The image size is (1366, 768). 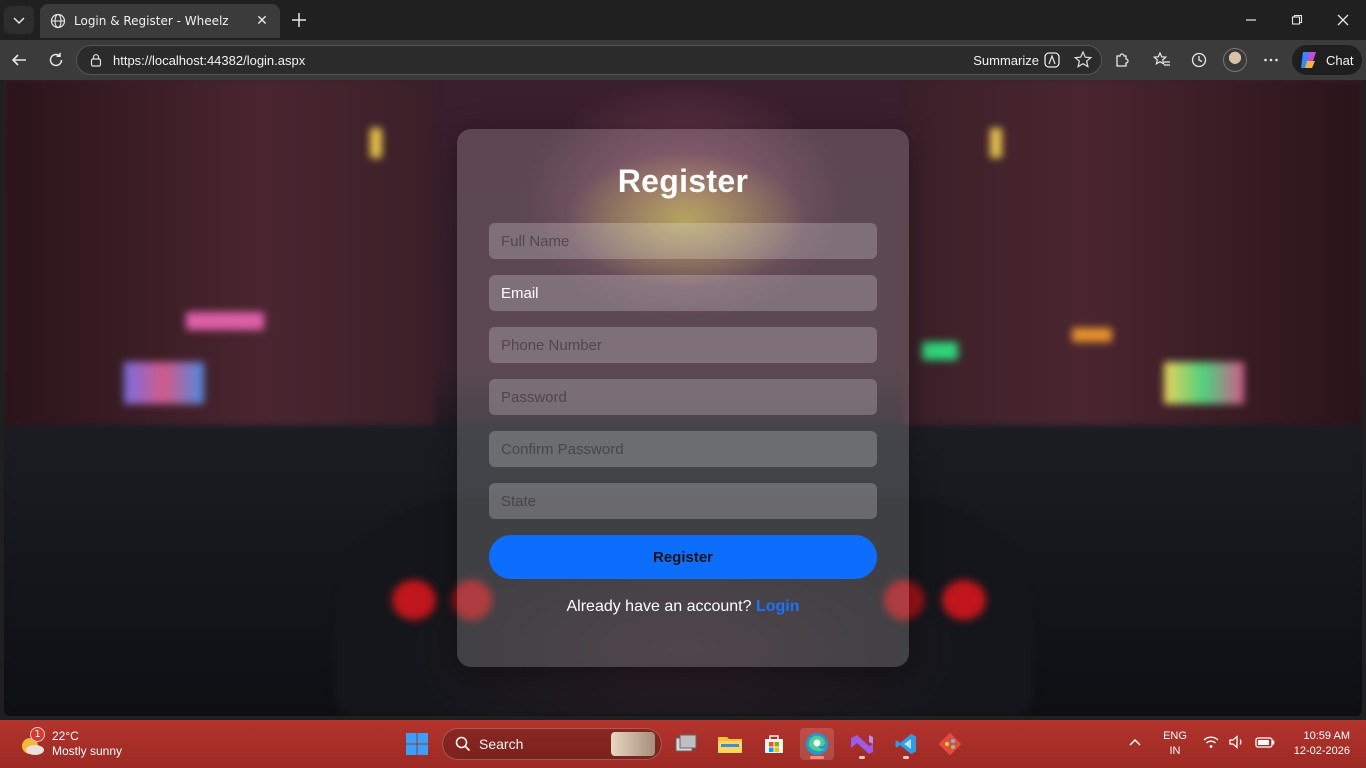 I want to click on restore-button, so click(x=1297, y=20).